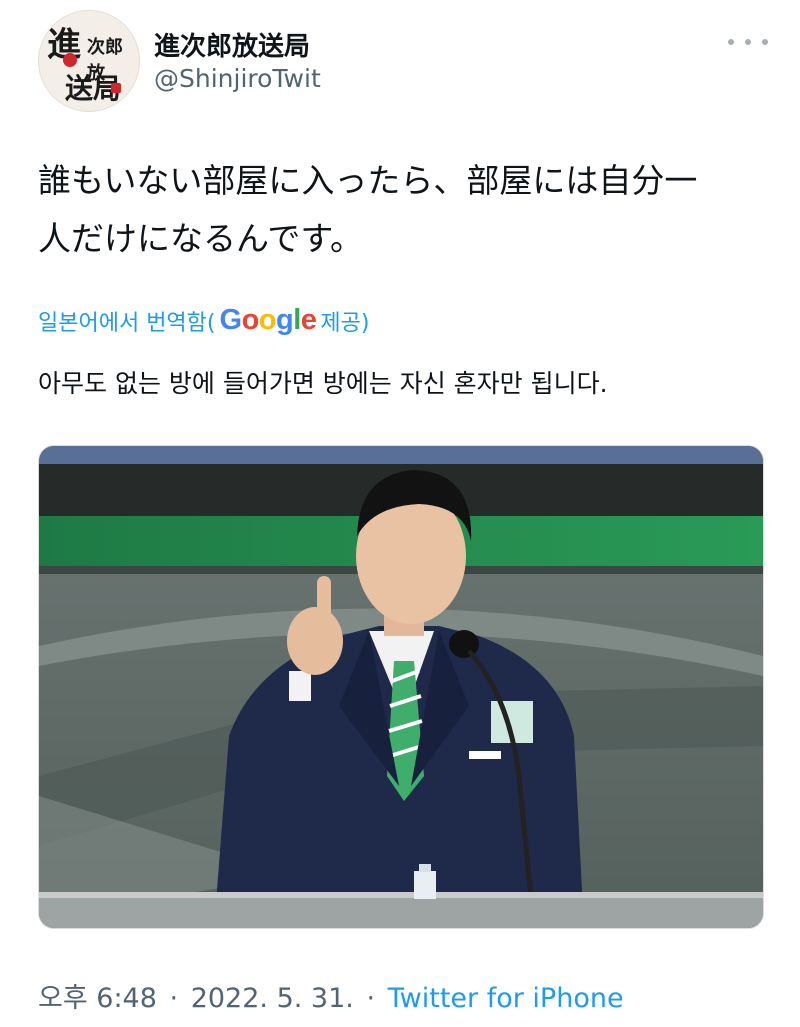 Image resolution: width=800 pixels, height=1027 pixels. What do you see at coordinates (403, 210) in the screenshot?
I see `tweet-text: 誰もいない部屋に入ったら、部屋には自分一 人だけになるんです。` at bounding box center [403, 210].